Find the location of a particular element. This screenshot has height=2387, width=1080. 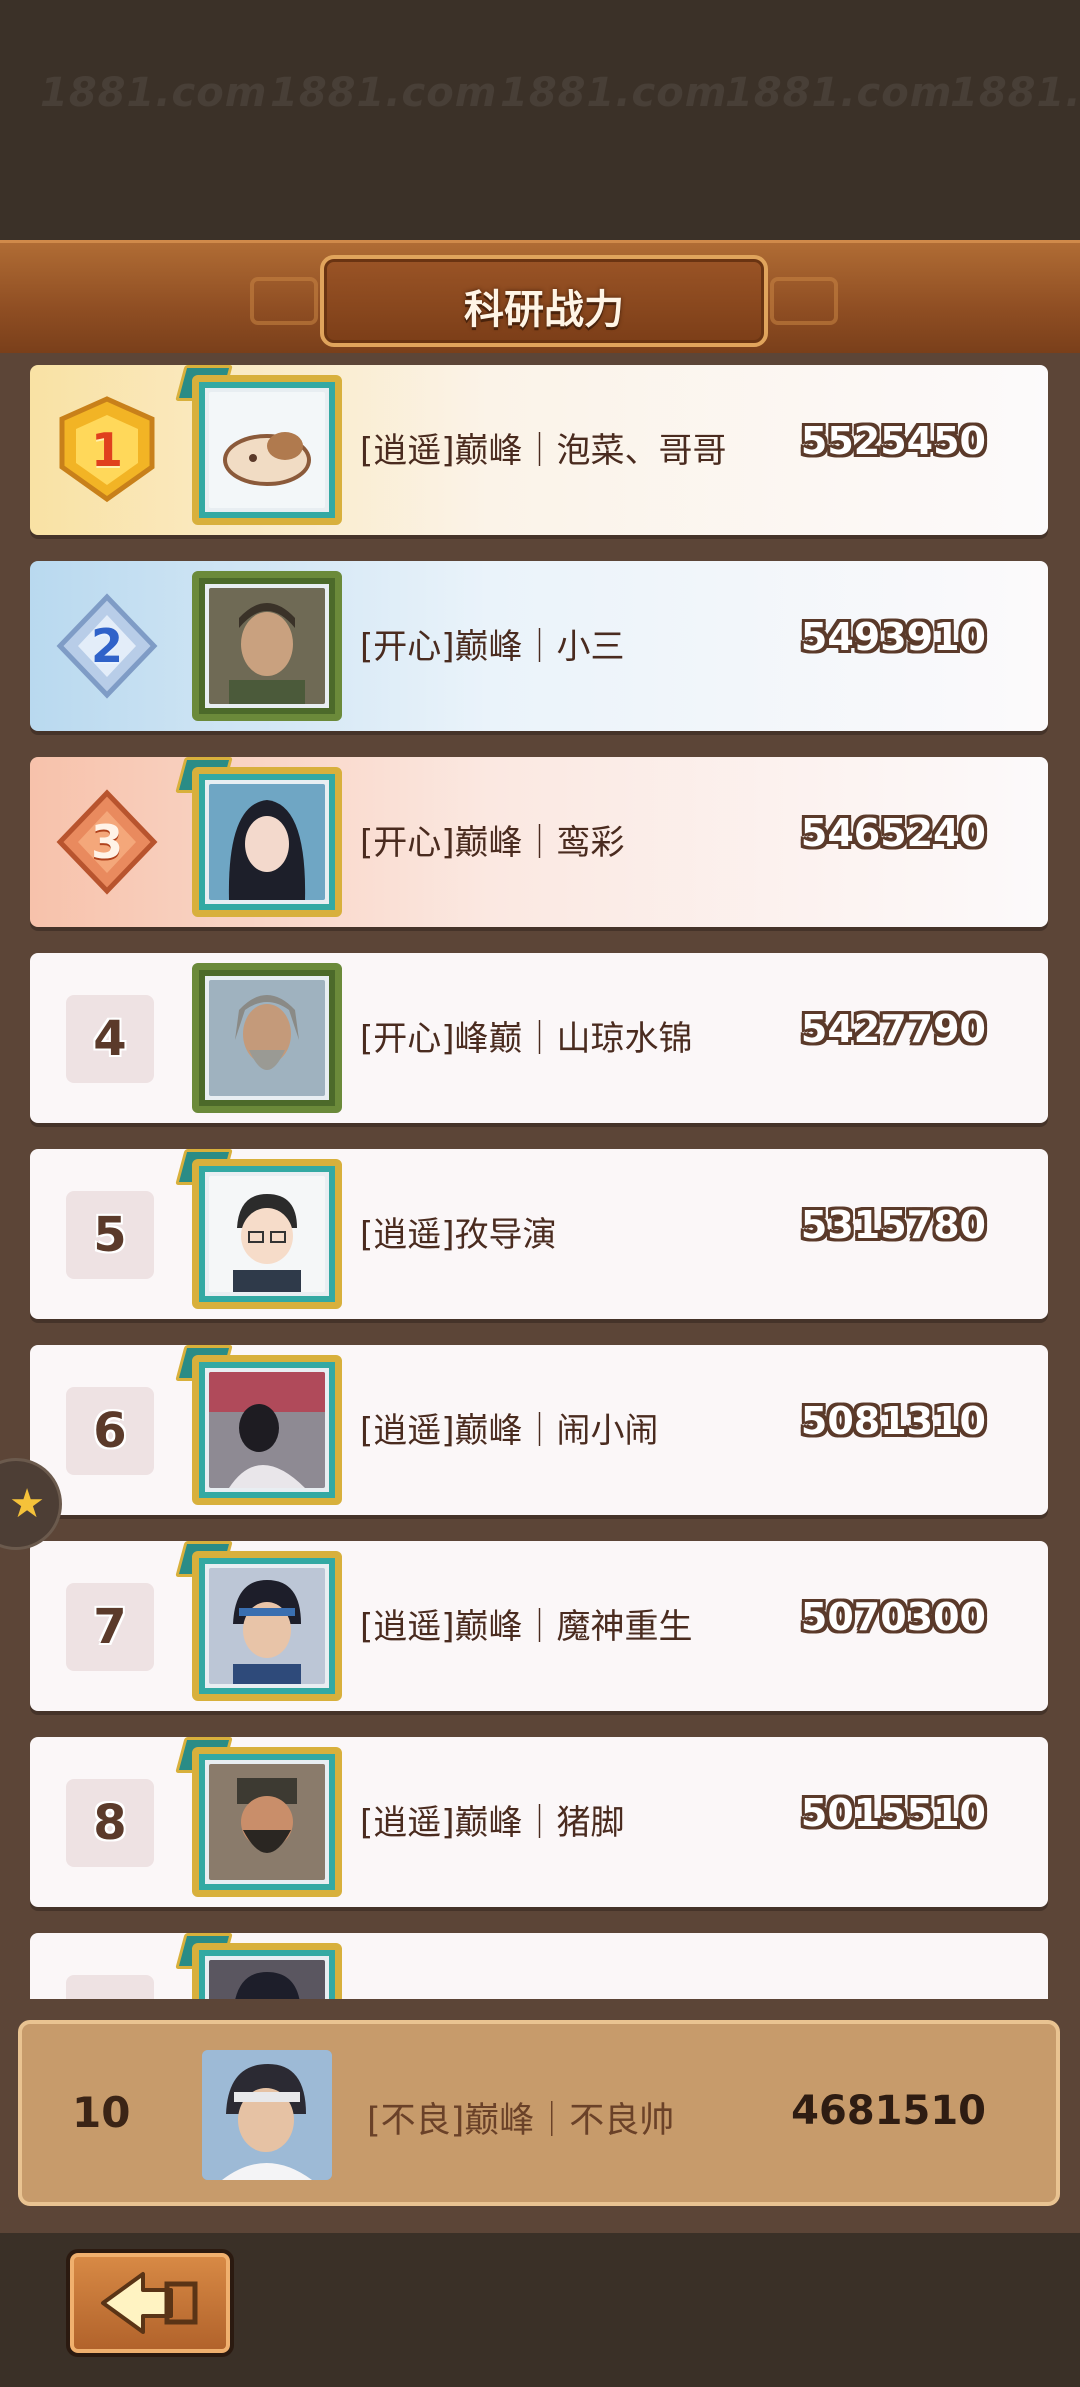

headband-hero-avatar-icon is located at coordinates (267, 1626).